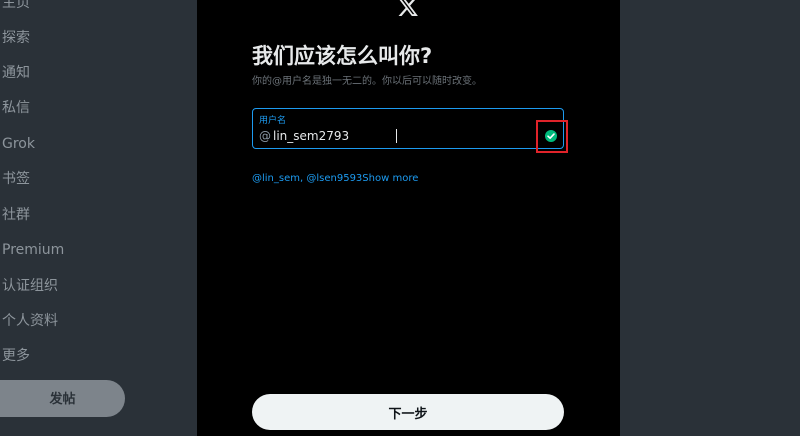 Image resolution: width=800 pixels, height=436 pixels. I want to click on username-field-label: 用户名, so click(273, 121).